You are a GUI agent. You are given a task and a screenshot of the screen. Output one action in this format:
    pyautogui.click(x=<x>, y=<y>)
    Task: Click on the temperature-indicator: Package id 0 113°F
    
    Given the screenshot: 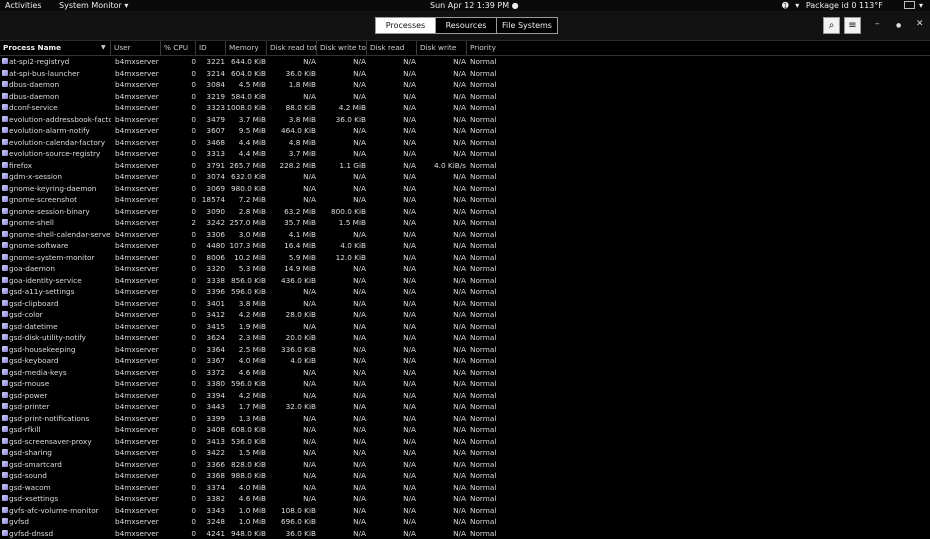 What is the action you would take?
    pyautogui.click(x=844, y=5)
    